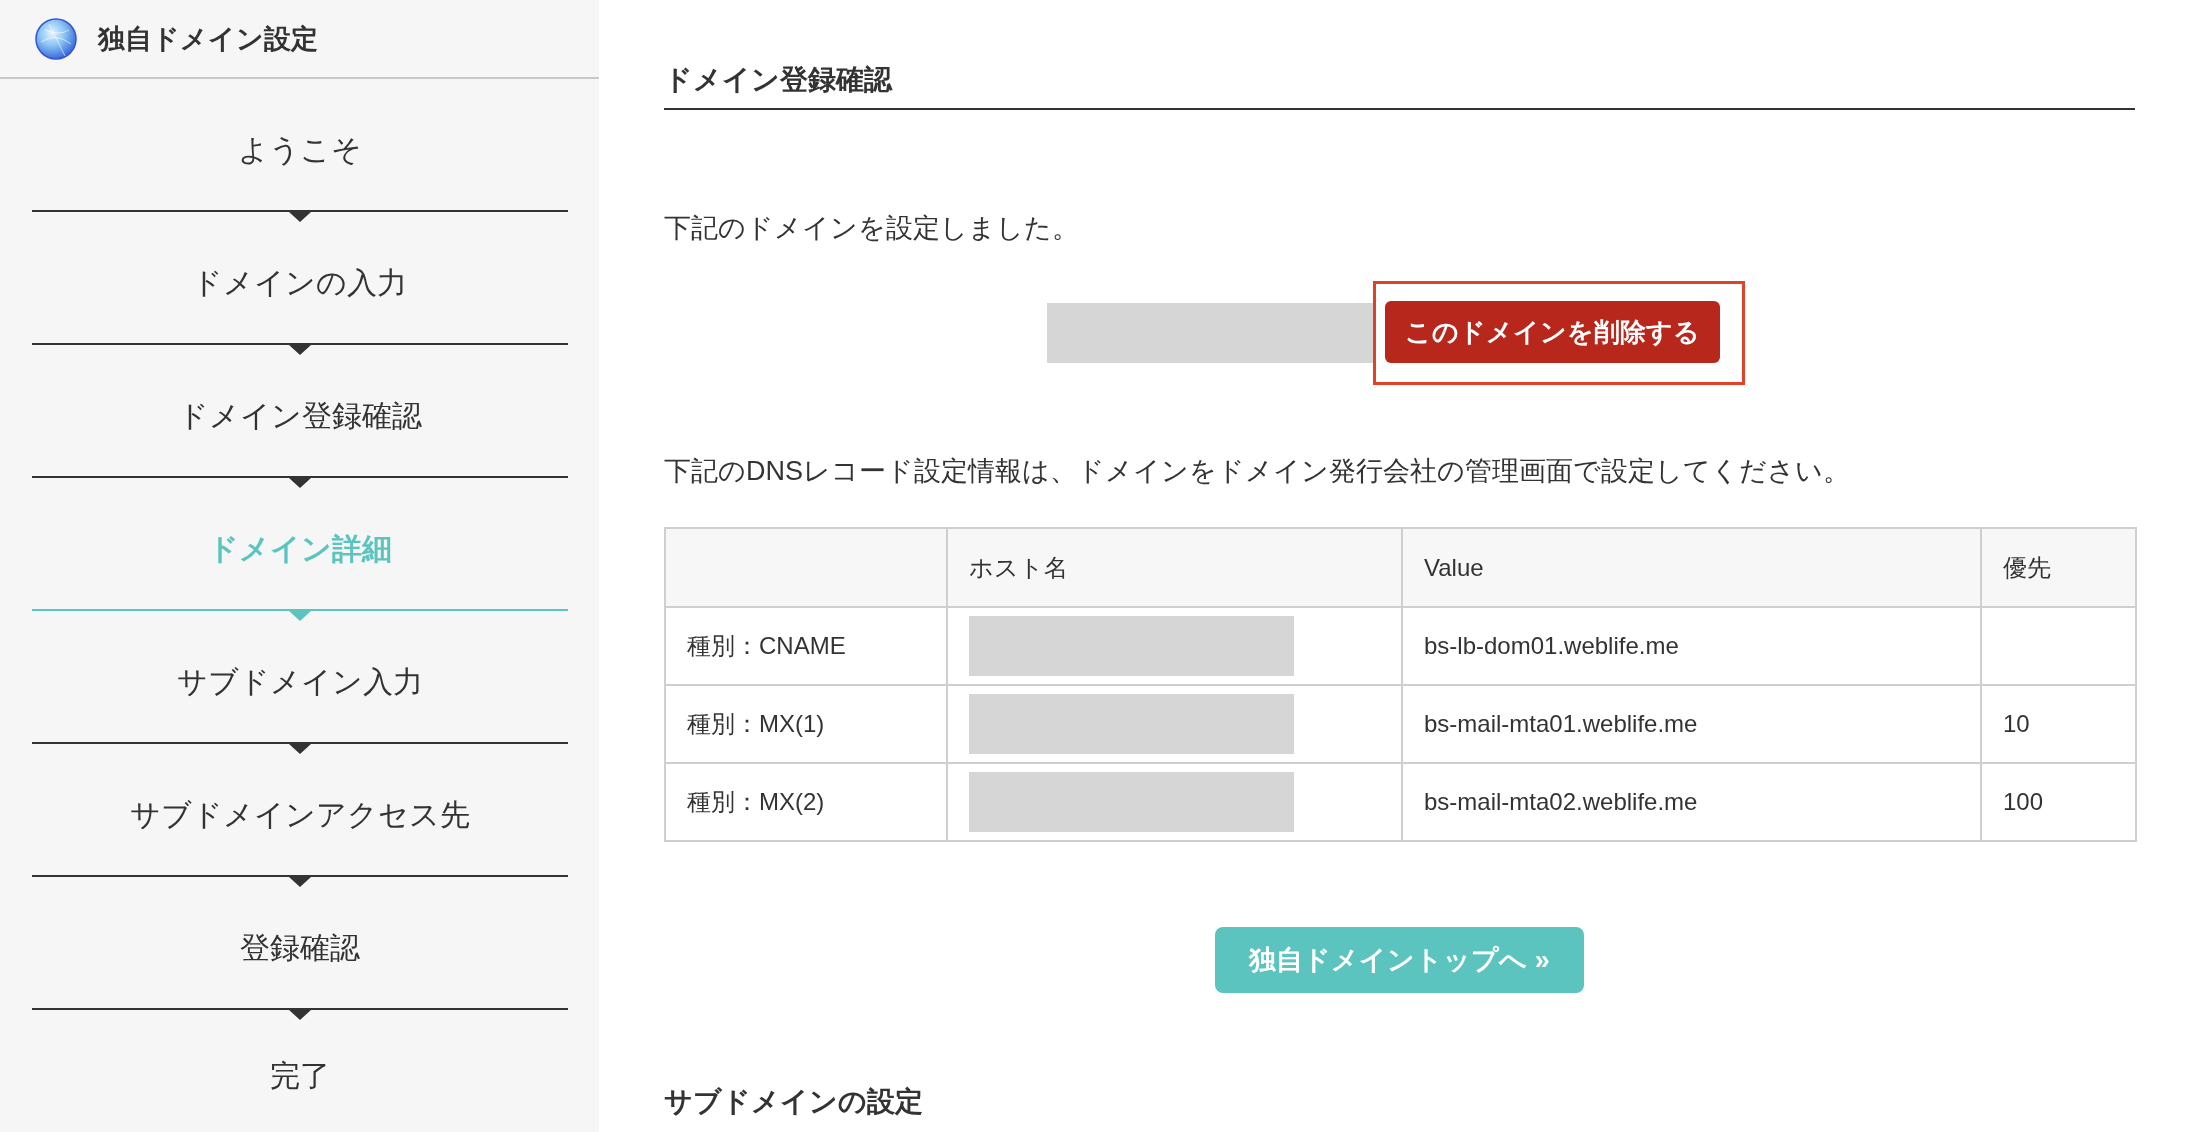 This screenshot has height=1132, width=2190. Describe the element at coordinates (299, 149) in the screenshot. I see `step-label: ようこそ` at that location.